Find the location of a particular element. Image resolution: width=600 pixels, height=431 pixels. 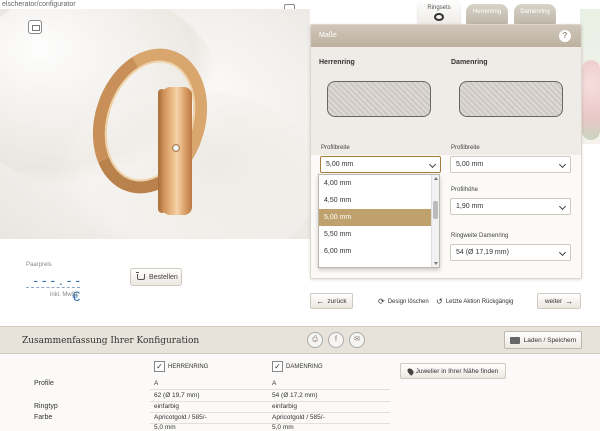

facebook-icon: f is located at coordinates (336, 340).